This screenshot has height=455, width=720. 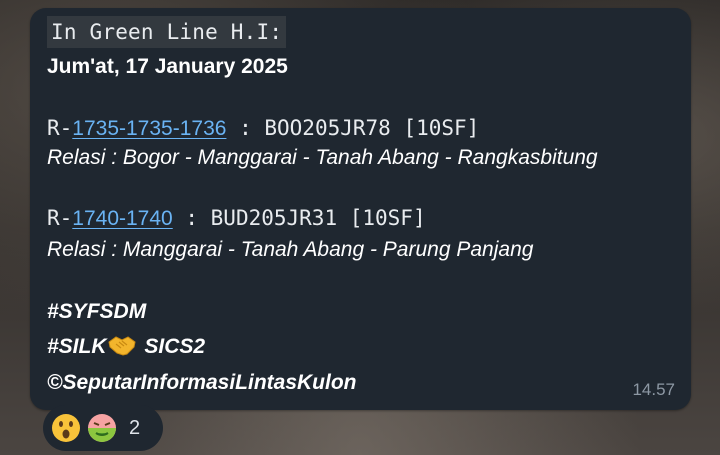 What do you see at coordinates (299, 218) in the screenshot?
I see `train-detail: : BUD205JR31 [10SF]` at bounding box center [299, 218].